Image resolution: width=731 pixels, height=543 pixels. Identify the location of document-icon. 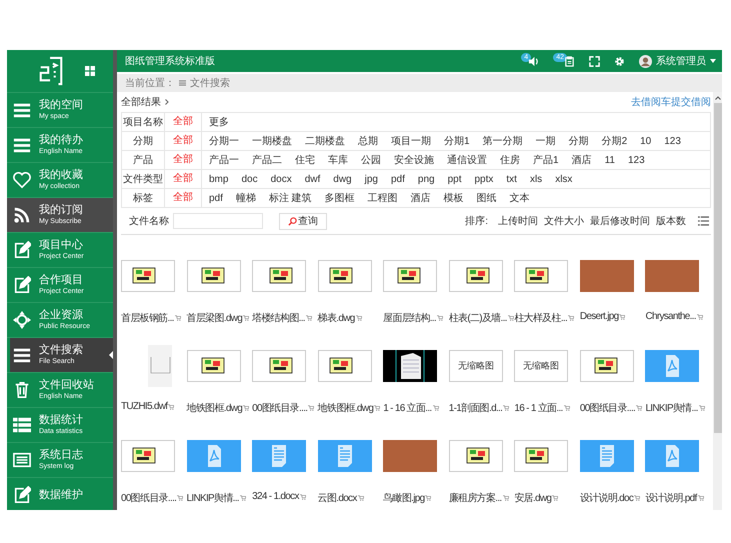
(569, 61).